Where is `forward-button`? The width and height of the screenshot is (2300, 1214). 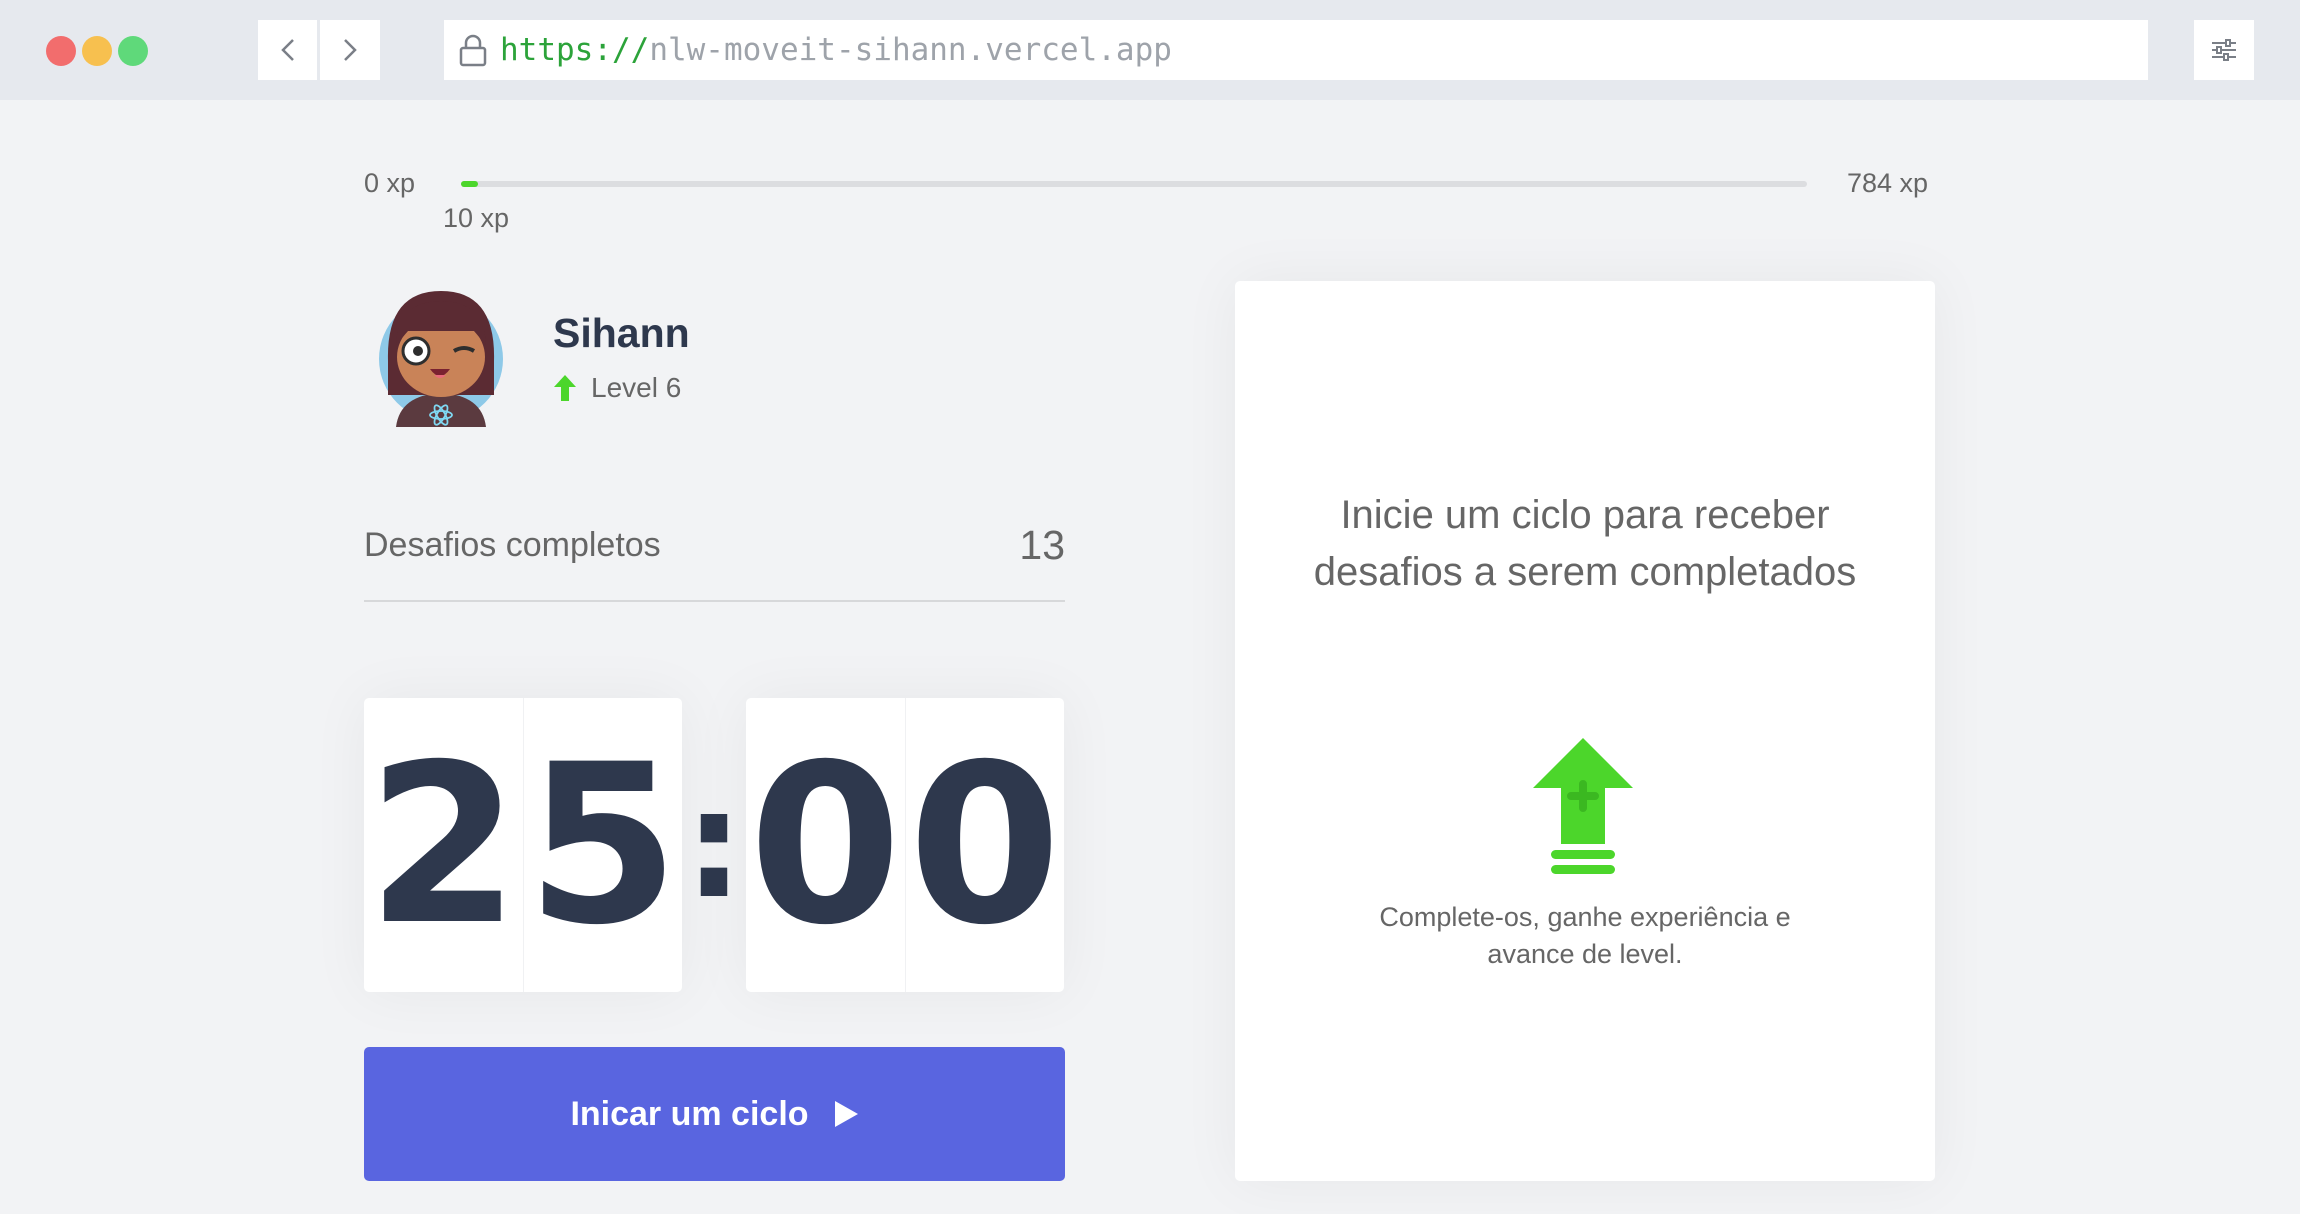
forward-button is located at coordinates (350, 50).